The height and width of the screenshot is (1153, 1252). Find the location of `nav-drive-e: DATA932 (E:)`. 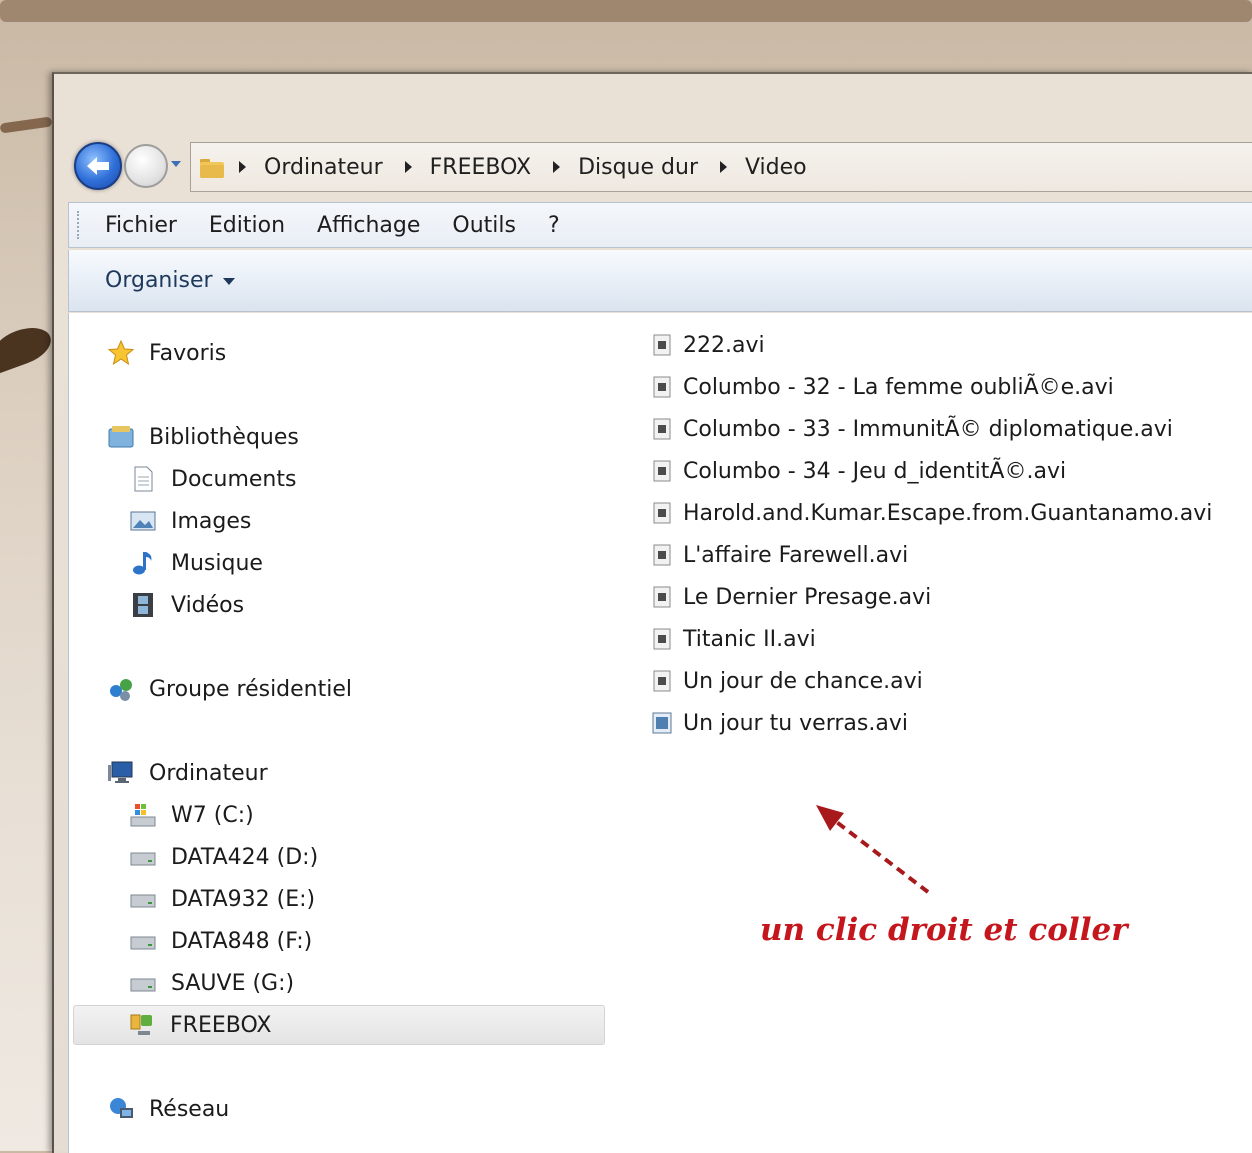

nav-drive-e: DATA932 (E:) is located at coordinates (222, 899).